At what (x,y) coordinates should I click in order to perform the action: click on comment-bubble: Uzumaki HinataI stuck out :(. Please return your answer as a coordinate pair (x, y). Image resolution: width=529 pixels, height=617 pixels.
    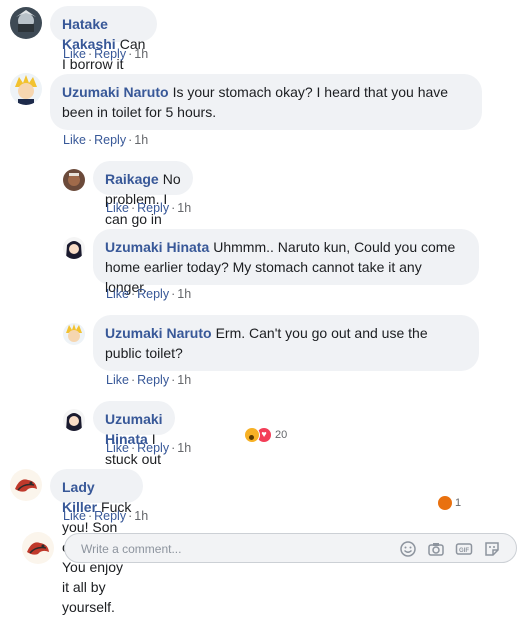
    Looking at the image, I should click on (134, 444).